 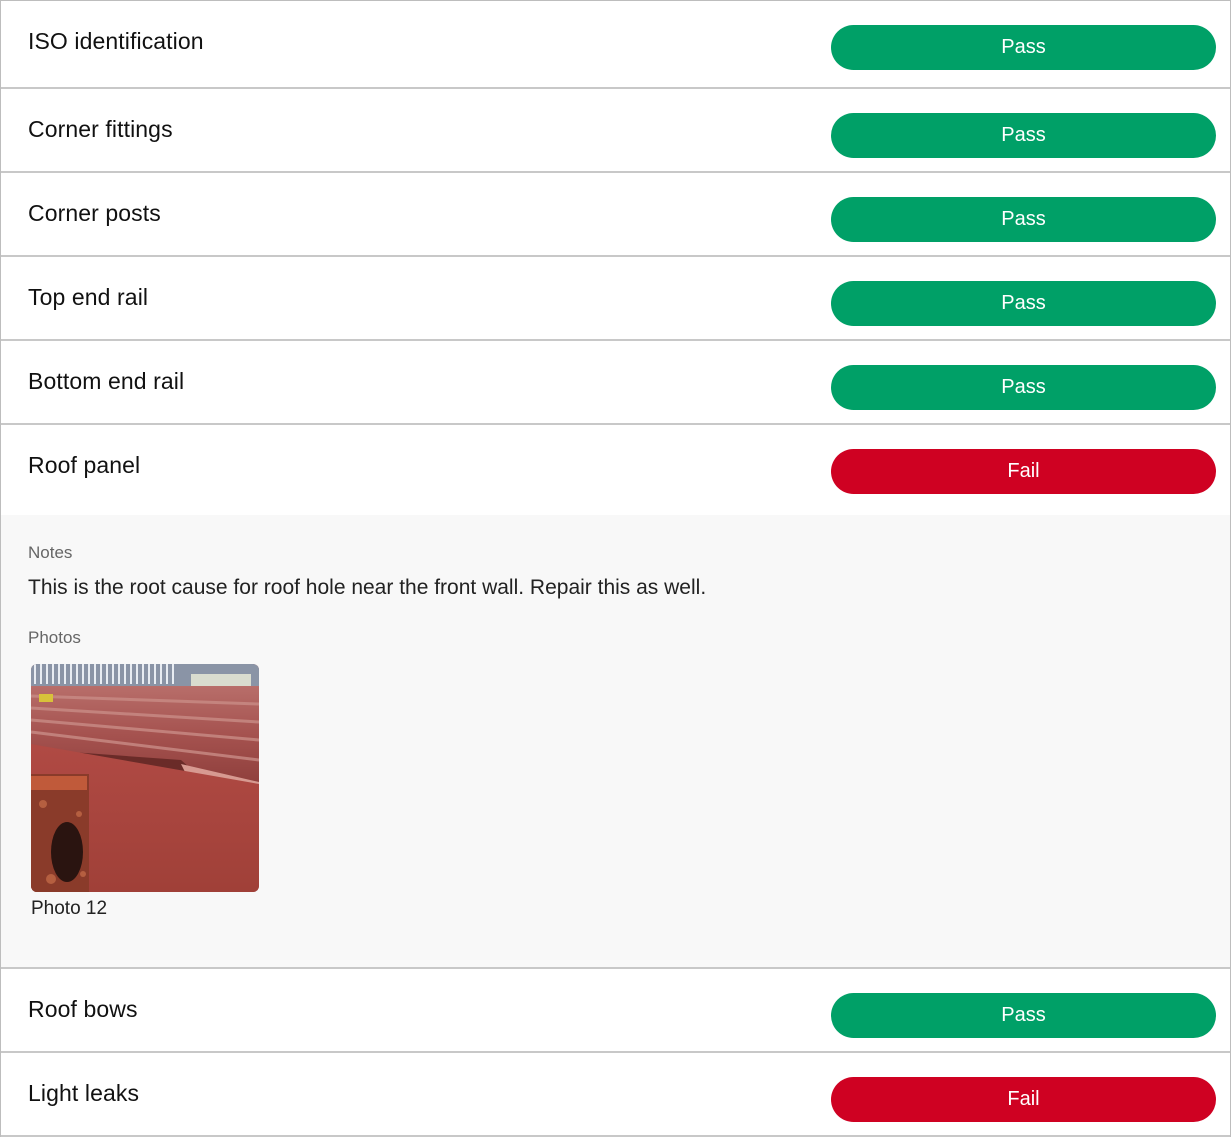 What do you see at coordinates (83, 1009) in the screenshot?
I see `item-label: Roof bows` at bounding box center [83, 1009].